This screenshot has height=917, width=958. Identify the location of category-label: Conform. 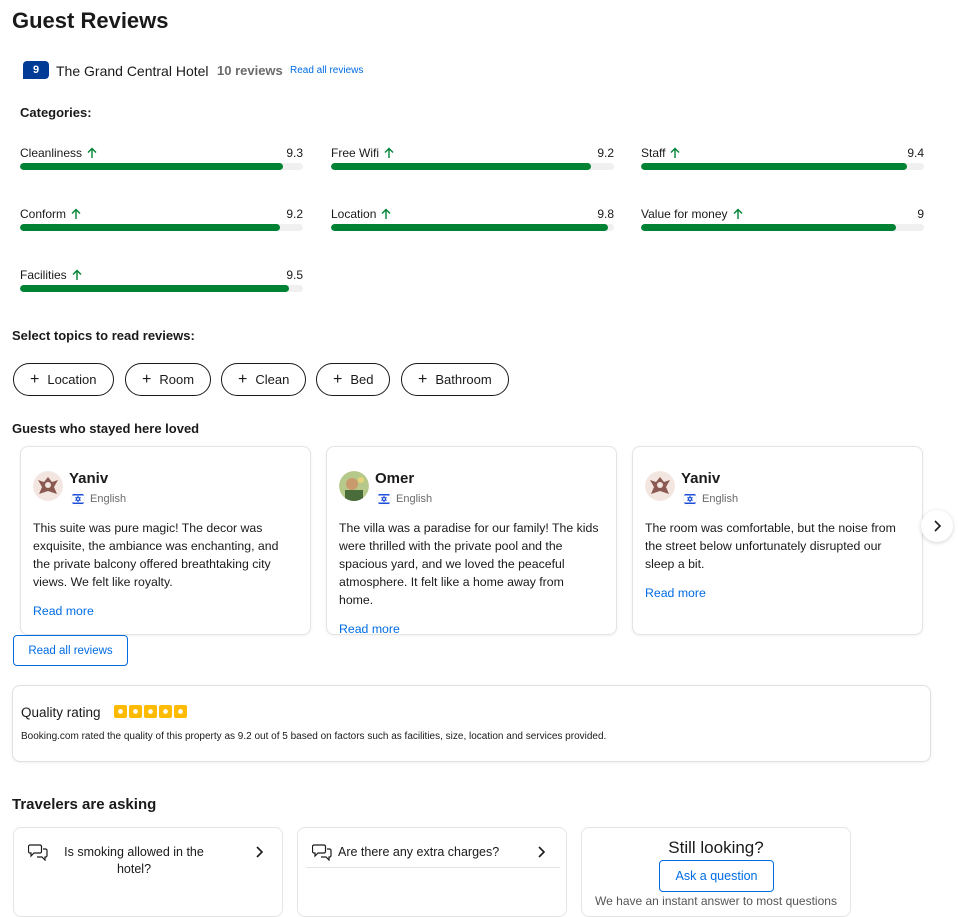
(43, 214).